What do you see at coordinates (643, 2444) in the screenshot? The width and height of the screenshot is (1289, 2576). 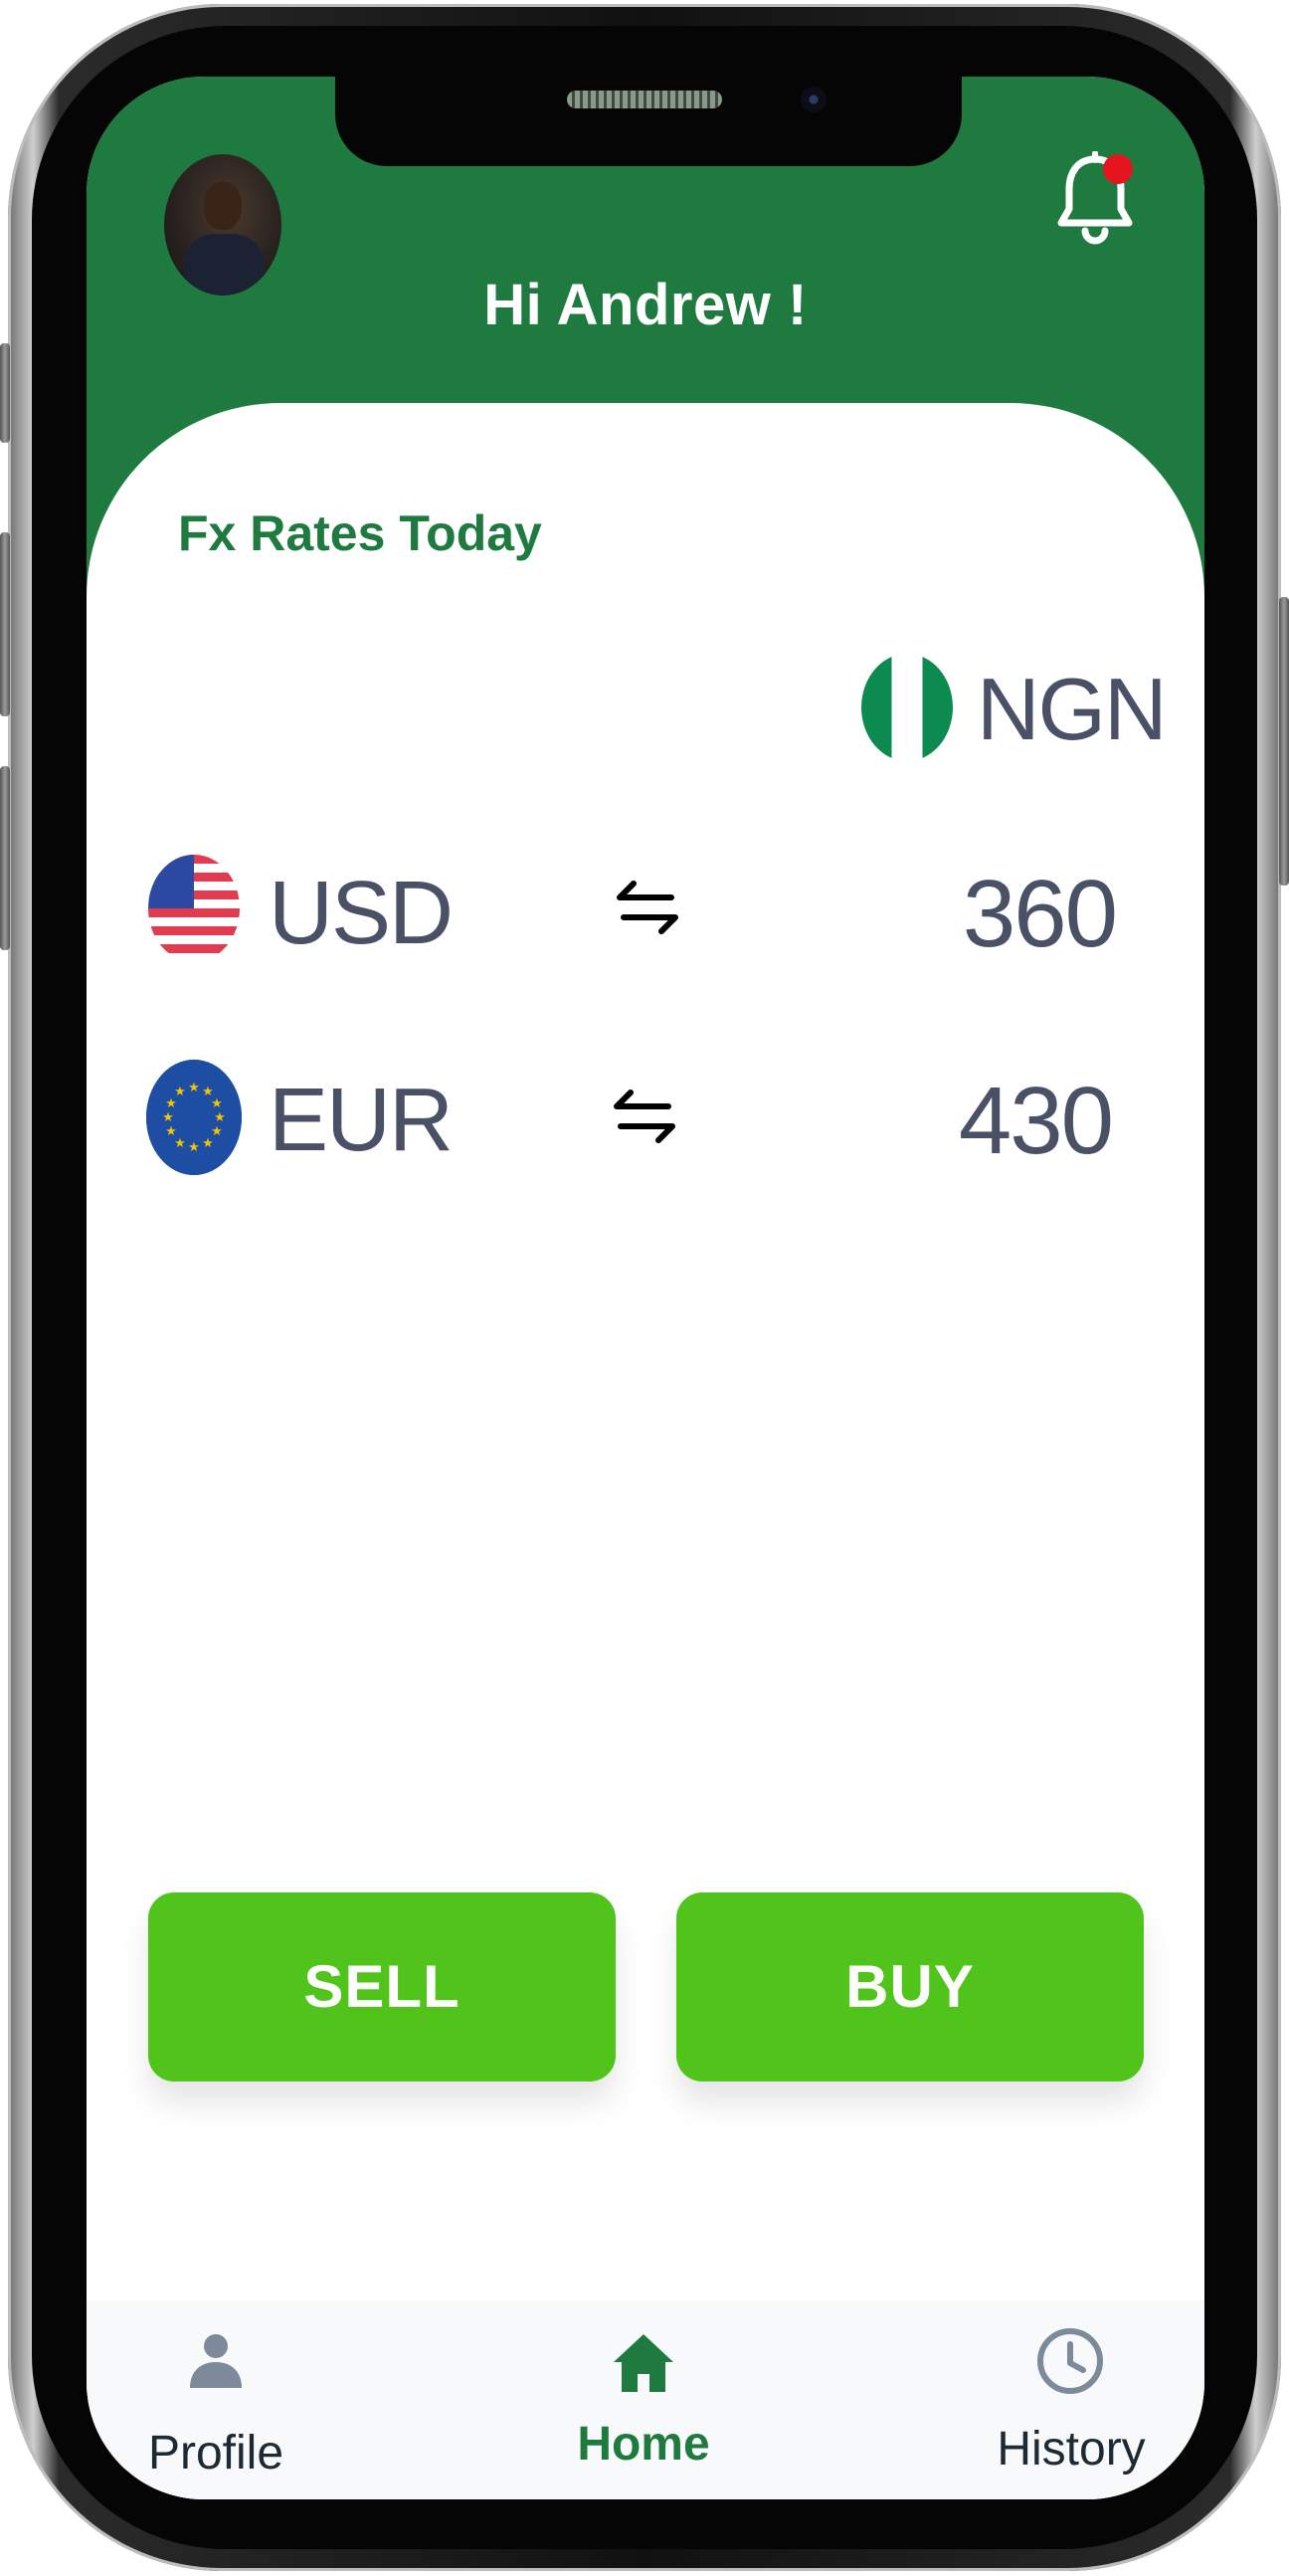 I see `nav-label-home: Home` at bounding box center [643, 2444].